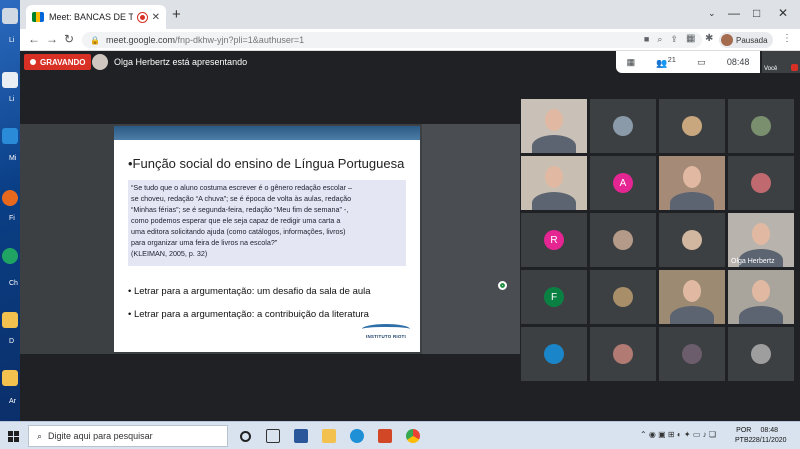 The width and height of the screenshot is (800, 449). I want to click on zoom-icon: ⌕, so click(659, 39).